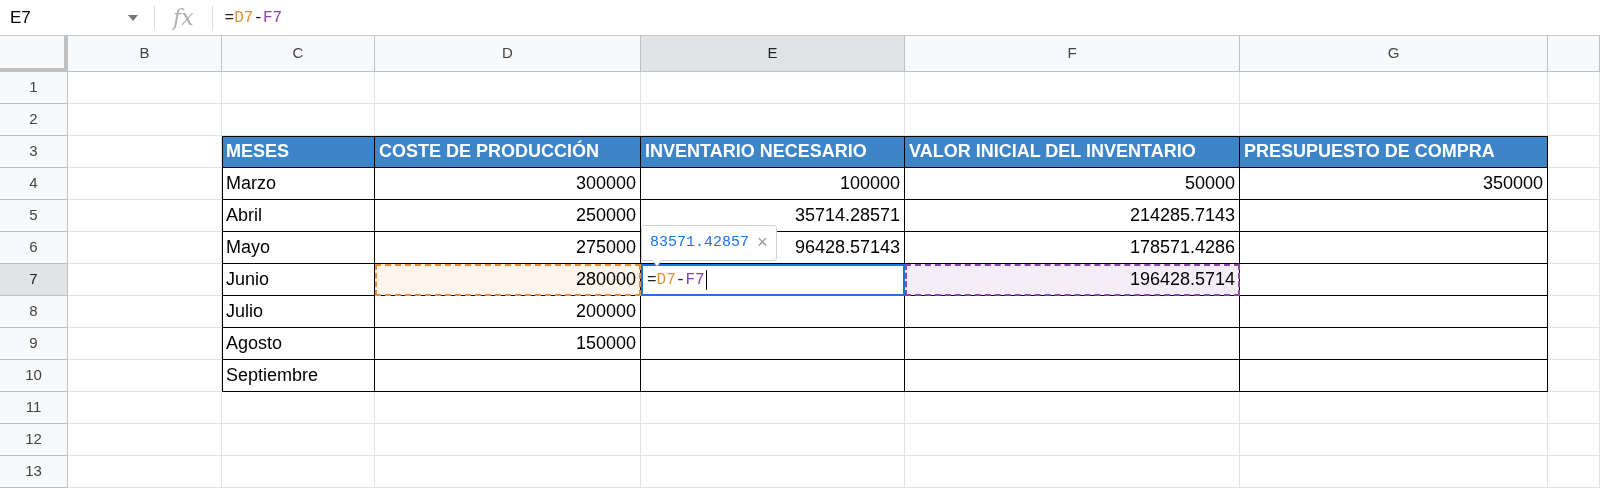  What do you see at coordinates (34, 54) in the screenshot?
I see `select-all-corner` at bounding box center [34, 54].